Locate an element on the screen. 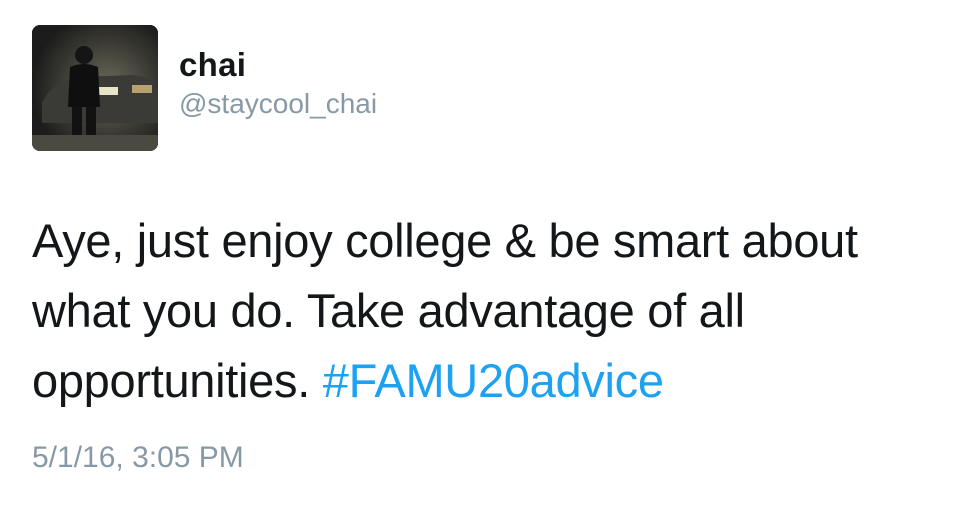  avatar-photo is located at coordinates (95, 88).